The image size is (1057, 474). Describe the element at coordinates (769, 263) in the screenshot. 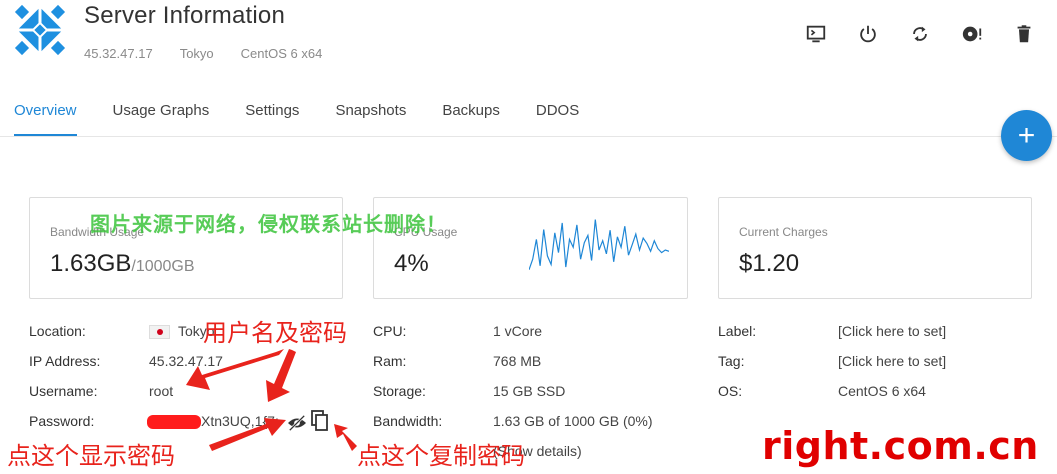

I see `charges-card-value: $1.20` at that location.